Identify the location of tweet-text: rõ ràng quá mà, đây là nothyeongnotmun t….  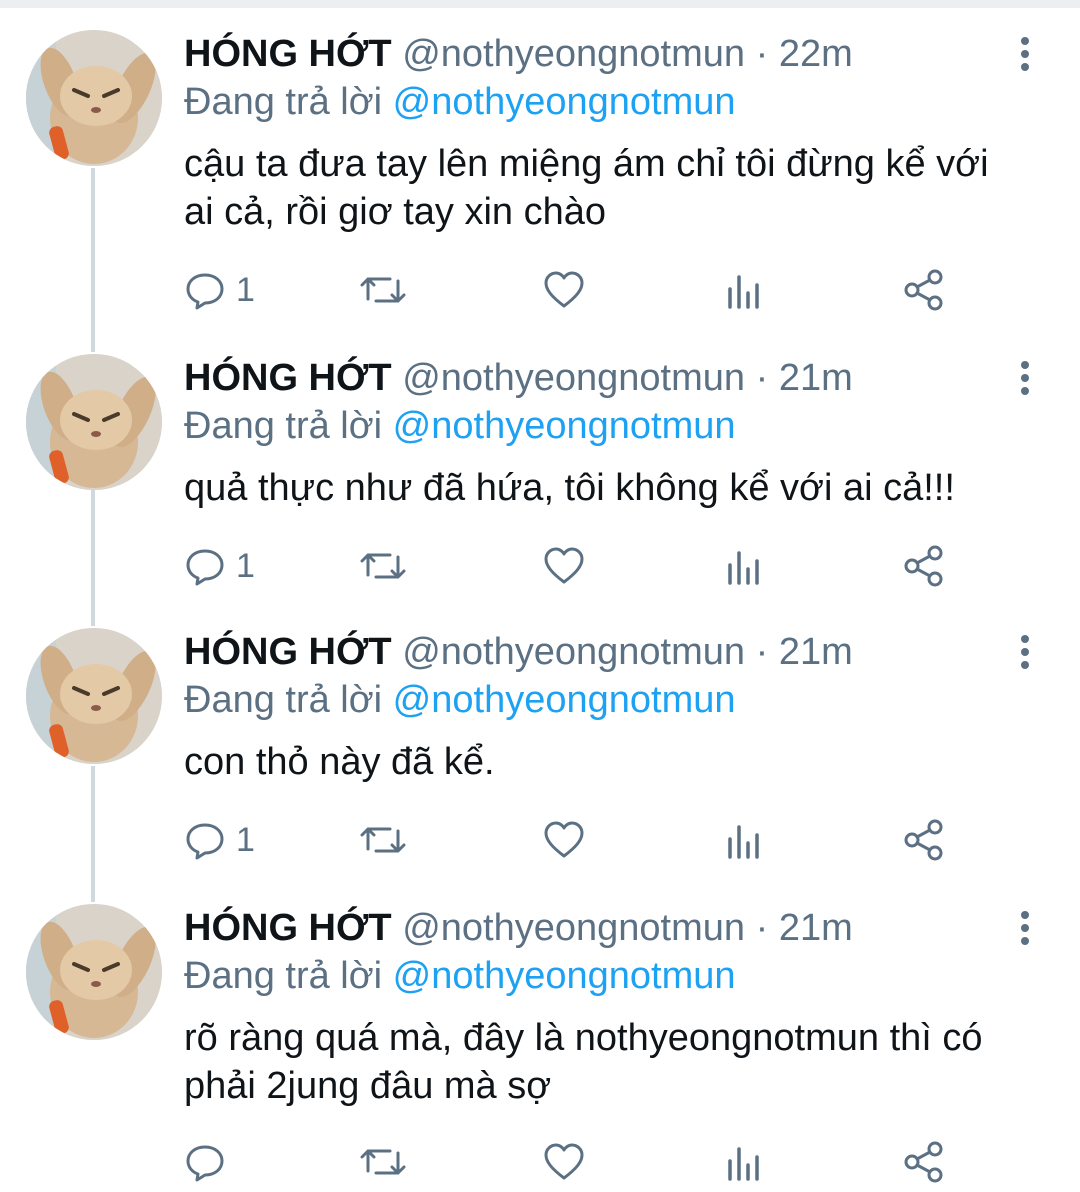
(583, 1062).